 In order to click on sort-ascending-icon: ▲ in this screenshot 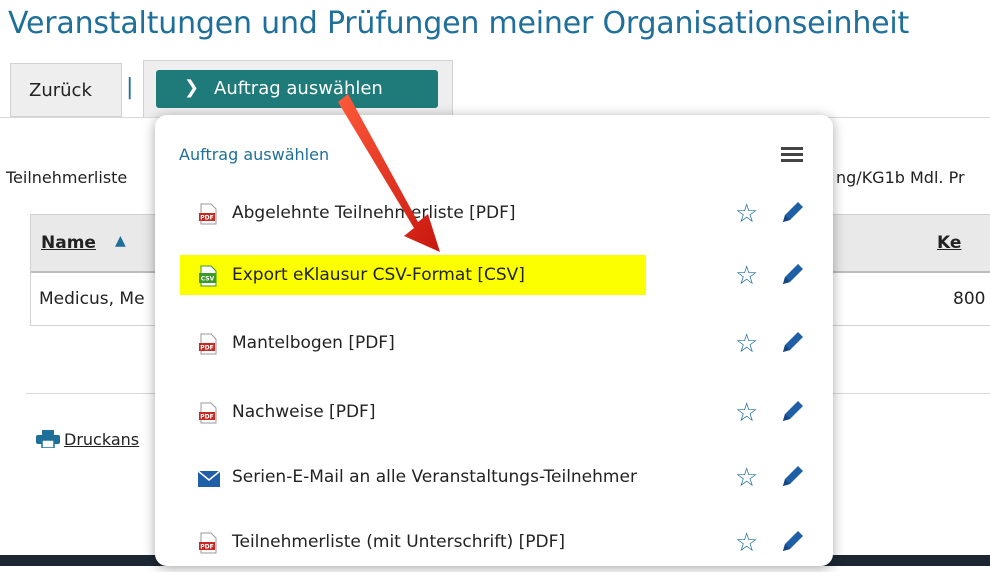, I will do `click(120, 241)`.